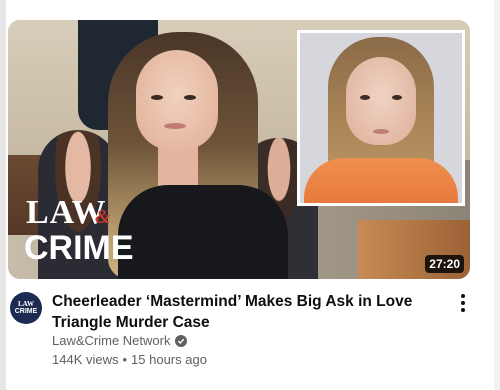 This screenshot has height=390, width=500. I want to click on subject-body, so click(203, 232).